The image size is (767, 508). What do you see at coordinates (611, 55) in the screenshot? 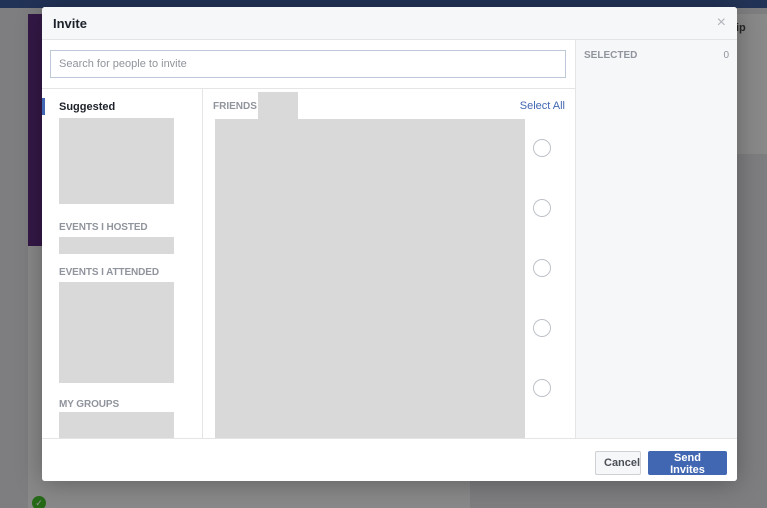
I see `selected-heading: SELECTED` at bounding box center [611, 55].